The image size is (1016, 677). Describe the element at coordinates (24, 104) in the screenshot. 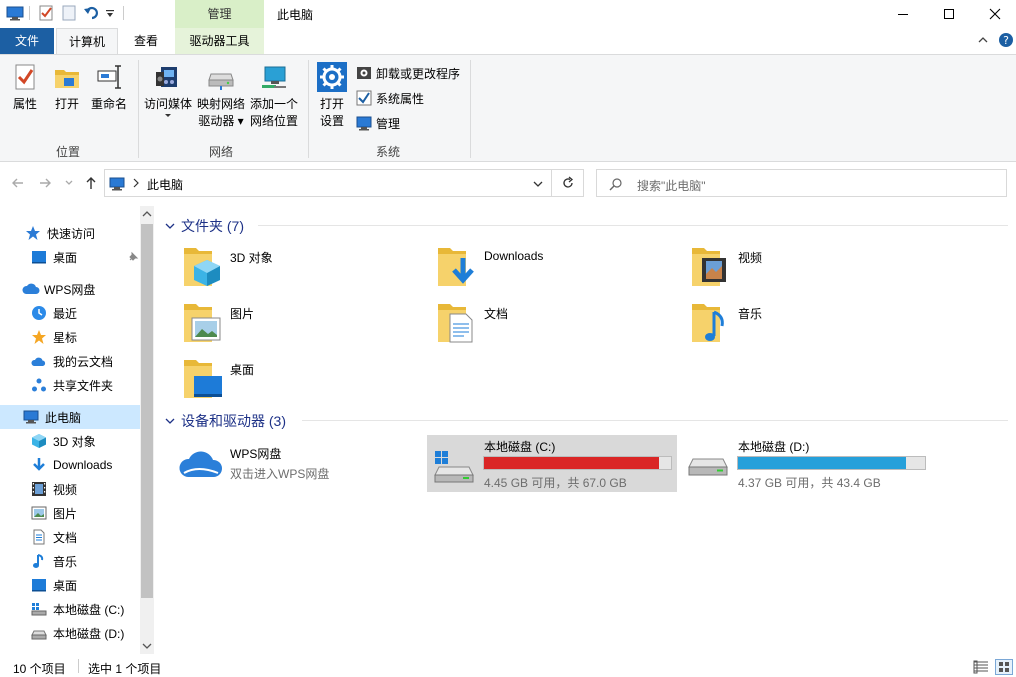

I see `properties-label: 属性` at that location.